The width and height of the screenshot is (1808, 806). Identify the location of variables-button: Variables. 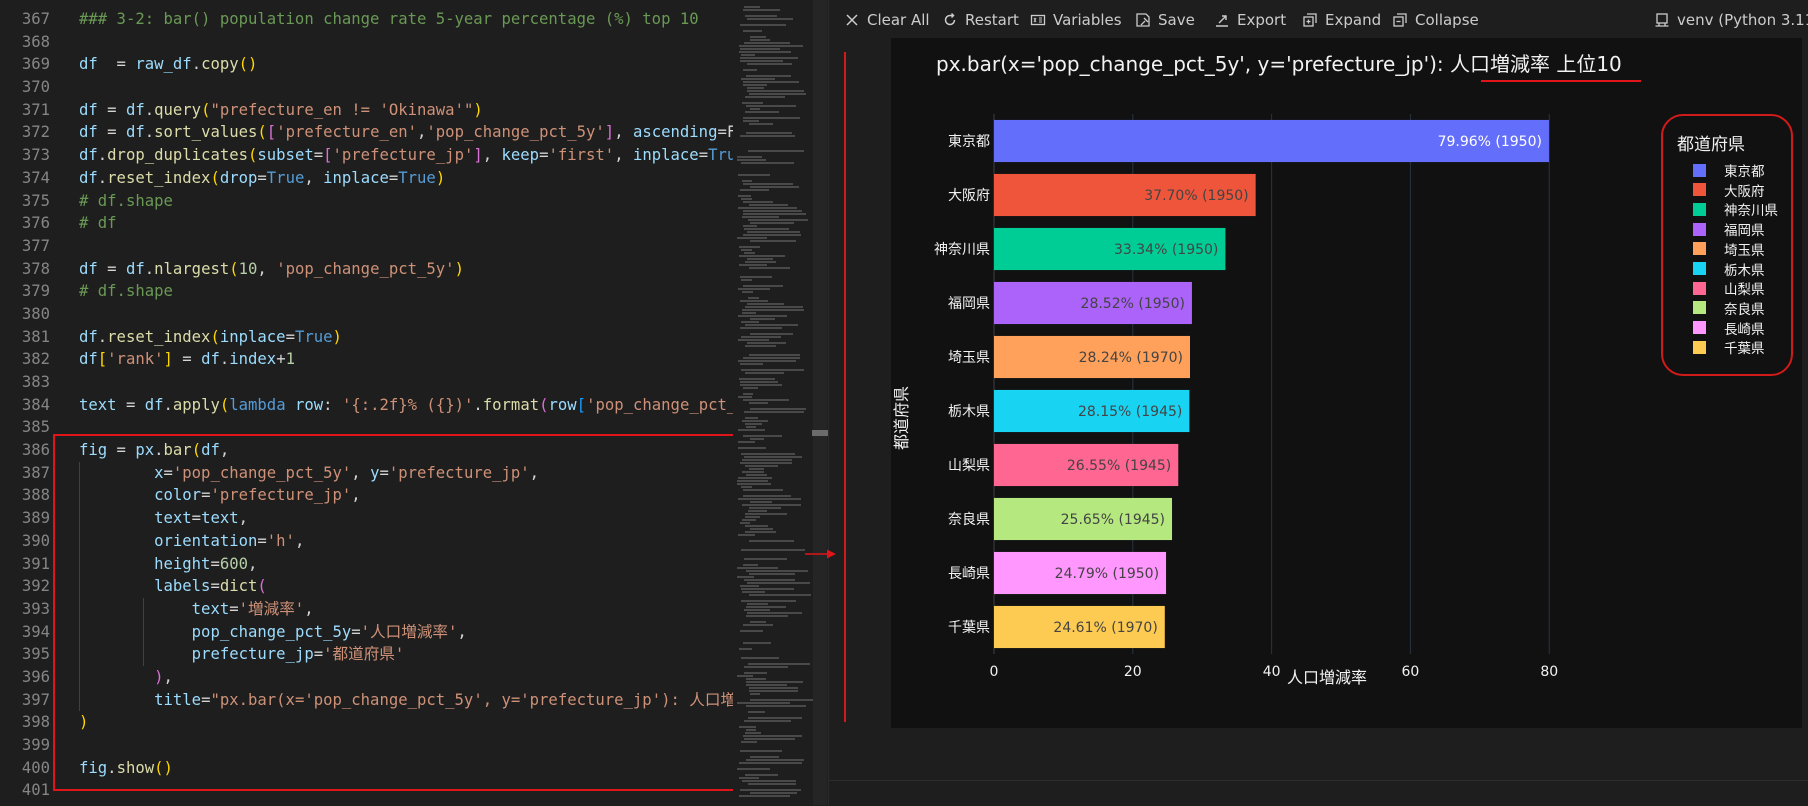
(1076, 20).